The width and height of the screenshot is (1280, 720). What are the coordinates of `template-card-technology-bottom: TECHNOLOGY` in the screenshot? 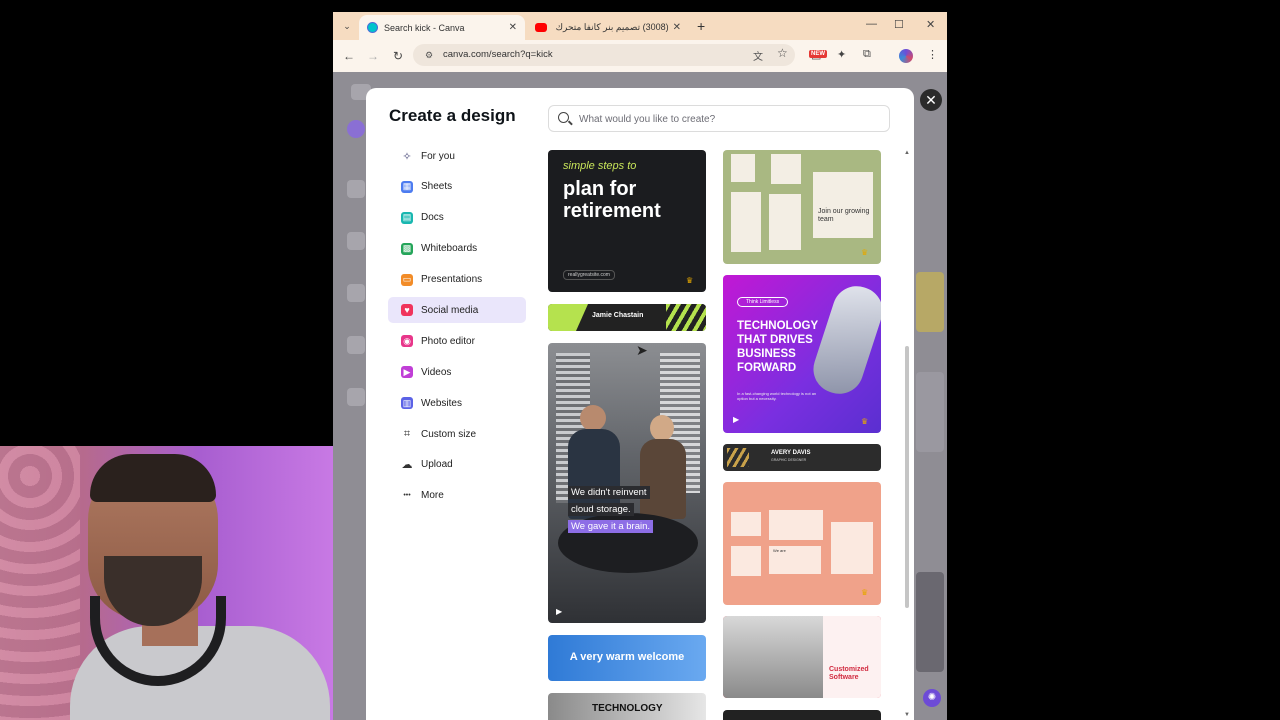 It's located at (627, 706).